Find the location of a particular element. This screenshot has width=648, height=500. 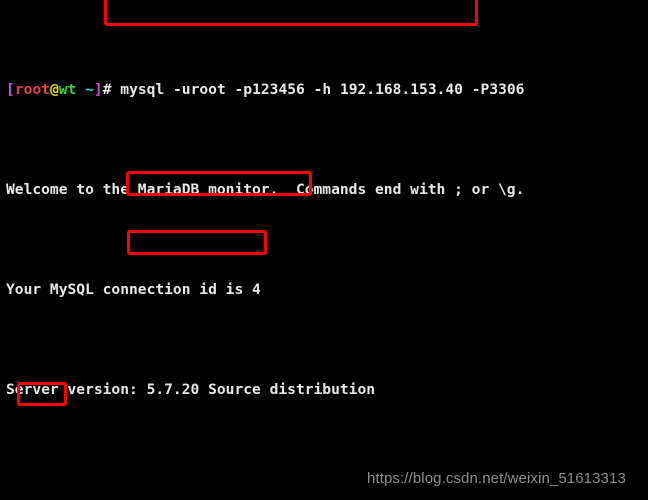

prompt-at-symbol: @ is located at coordinates (54, 89).